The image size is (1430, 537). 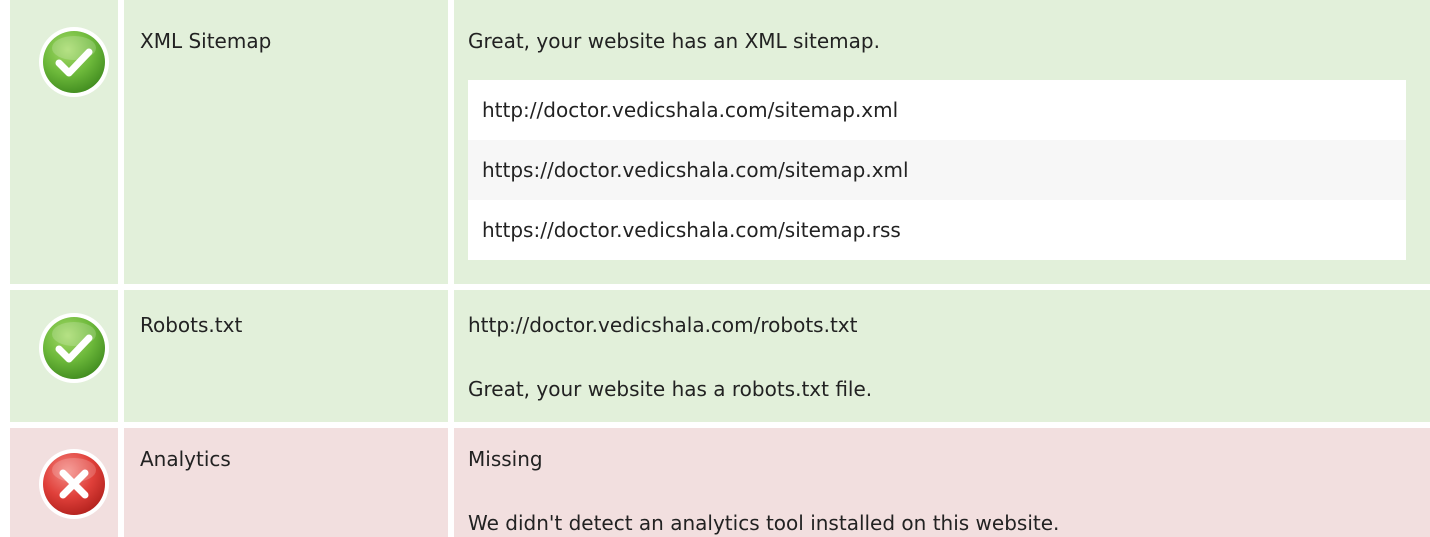 What do you see at coordinates (286, 356) in the screenshot?
I see `label-cell: Robots.txt` at bounding box center [286, 356].